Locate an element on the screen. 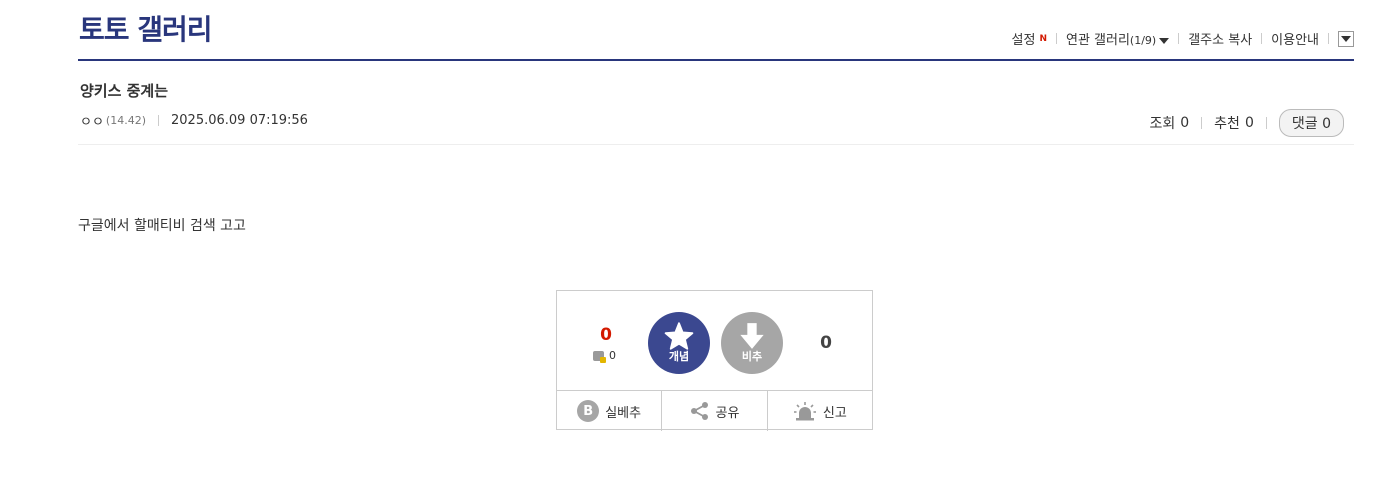 This screenshot has width=1390, height=486. more-dropdown-button is located at coordinates (1346, 38).